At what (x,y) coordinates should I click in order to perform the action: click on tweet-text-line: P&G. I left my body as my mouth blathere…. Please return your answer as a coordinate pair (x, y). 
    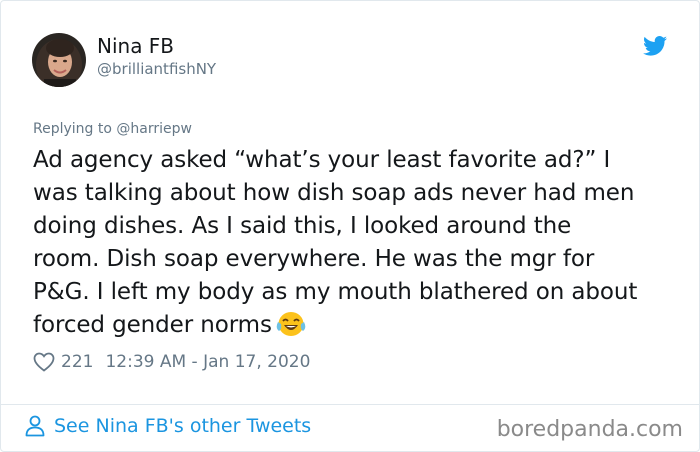
    Looking at the image, I should click on (335, 292).